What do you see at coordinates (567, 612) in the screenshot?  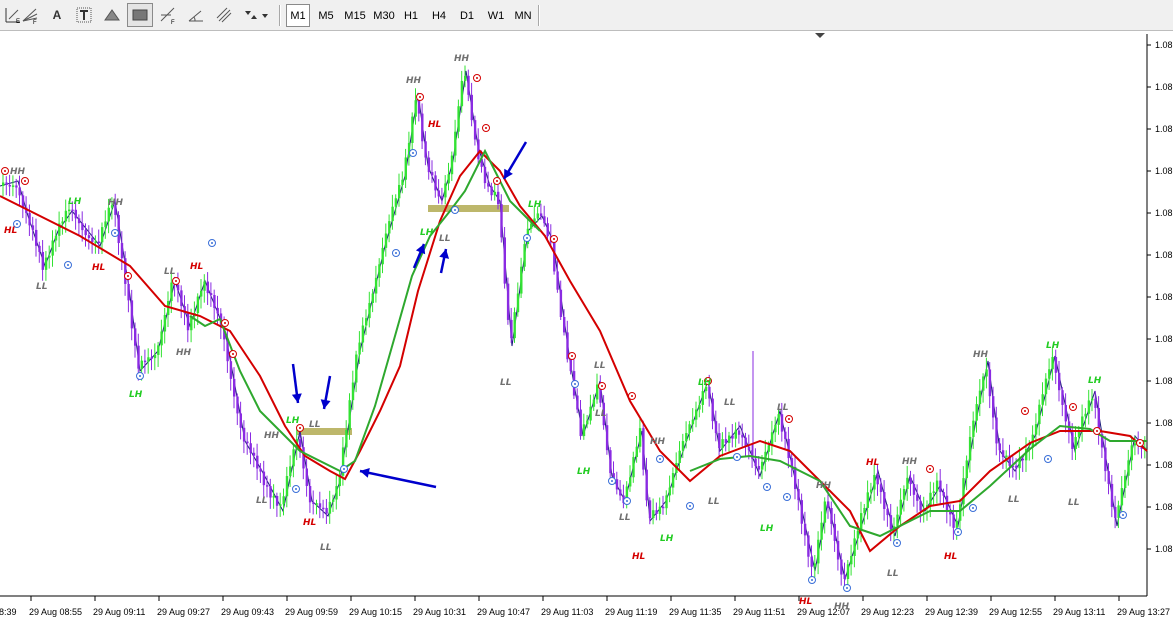 I see `time-tick-label: 29 Aug 11:03` at bounding box center [567, 612].